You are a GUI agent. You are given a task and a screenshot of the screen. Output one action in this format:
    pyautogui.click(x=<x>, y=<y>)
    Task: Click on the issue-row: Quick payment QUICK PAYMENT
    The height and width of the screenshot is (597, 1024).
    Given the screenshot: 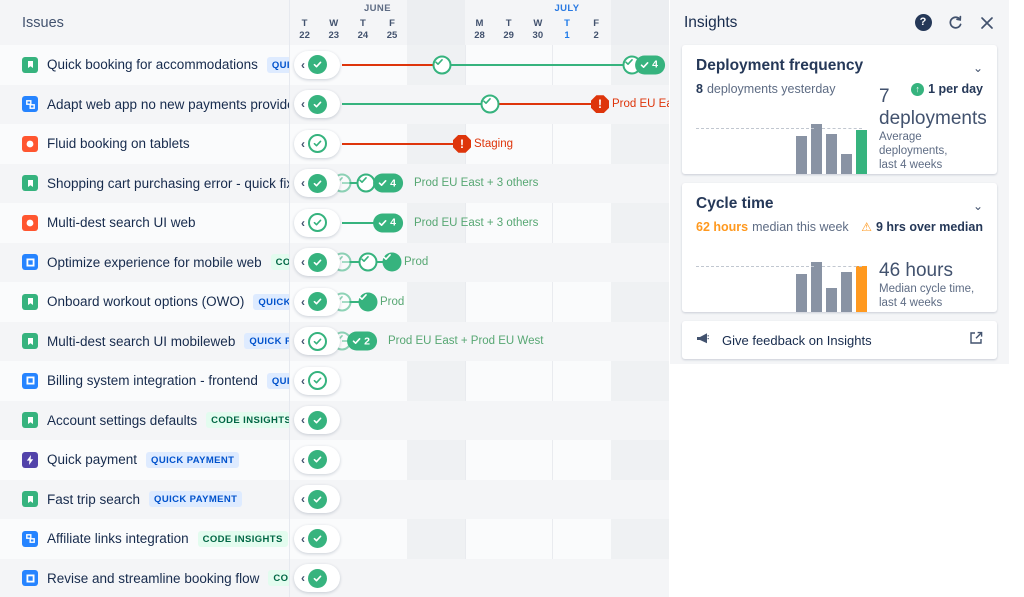 What is the action you would take?
    pyautogui.click(x=144, y=460)
    